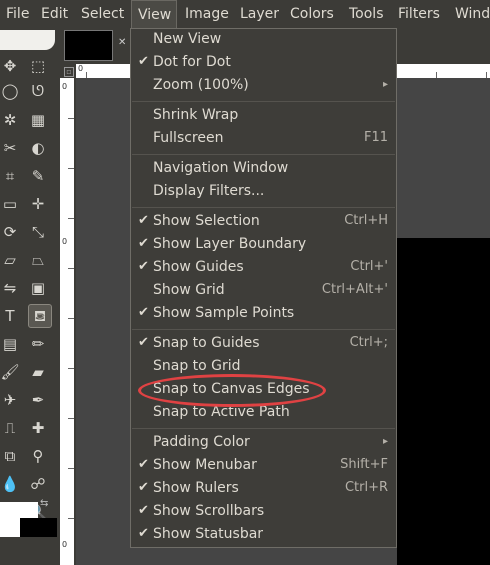  What do you see at coordinates (196, 488) in the screenshot?
I see `menu-item-label: Show Rulers` at bounding box center [196, 488].